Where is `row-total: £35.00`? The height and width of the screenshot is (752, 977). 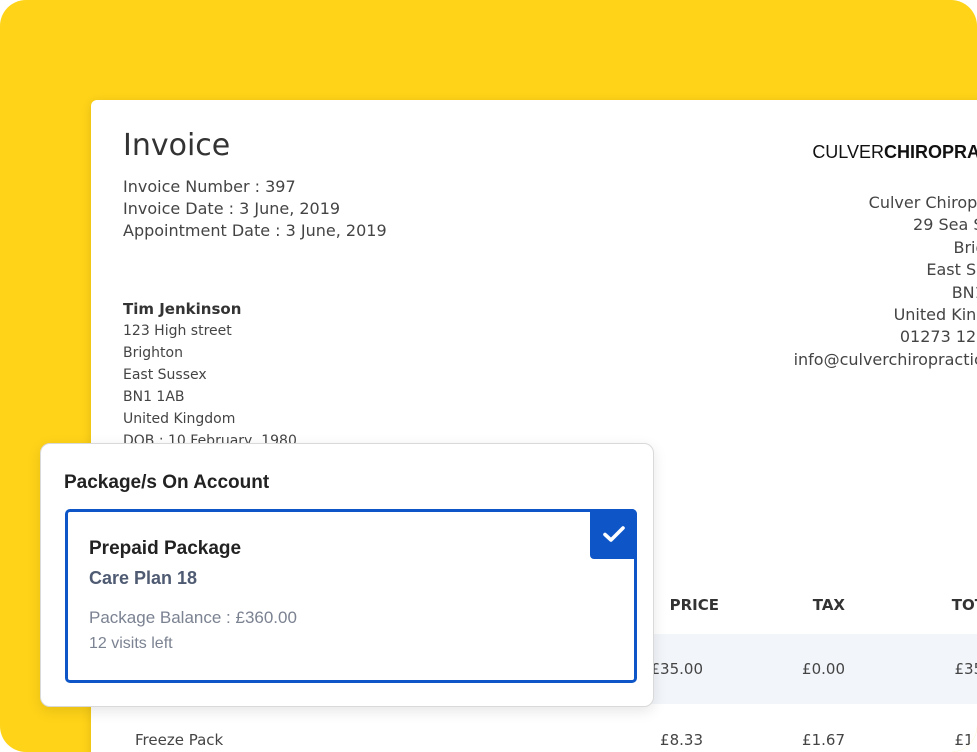
row-total: £35.00 is located at coordinates (965, 669).